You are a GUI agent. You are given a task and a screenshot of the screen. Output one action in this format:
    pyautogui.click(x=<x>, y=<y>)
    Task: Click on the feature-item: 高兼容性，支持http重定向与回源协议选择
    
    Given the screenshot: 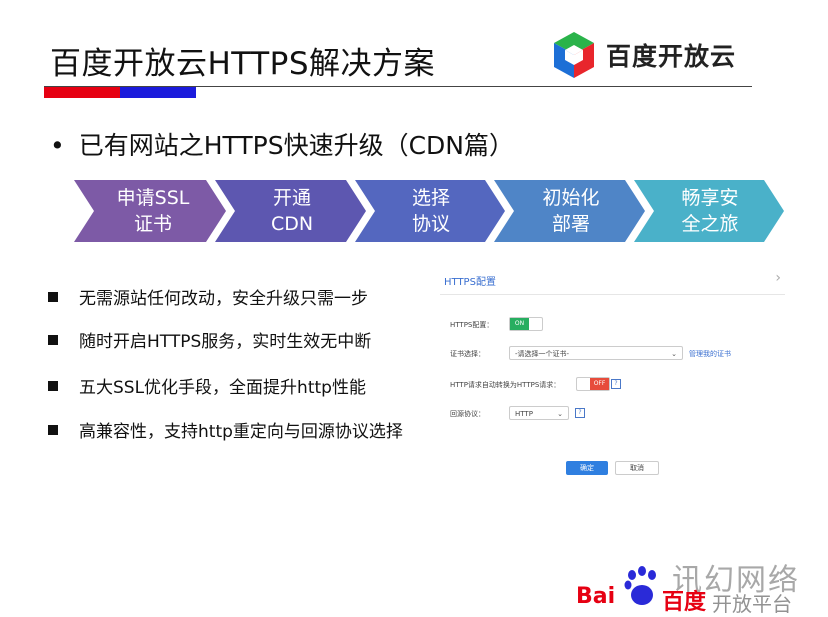 What is the action you would take?
    pyautogui.click(x=225, y=429)
    